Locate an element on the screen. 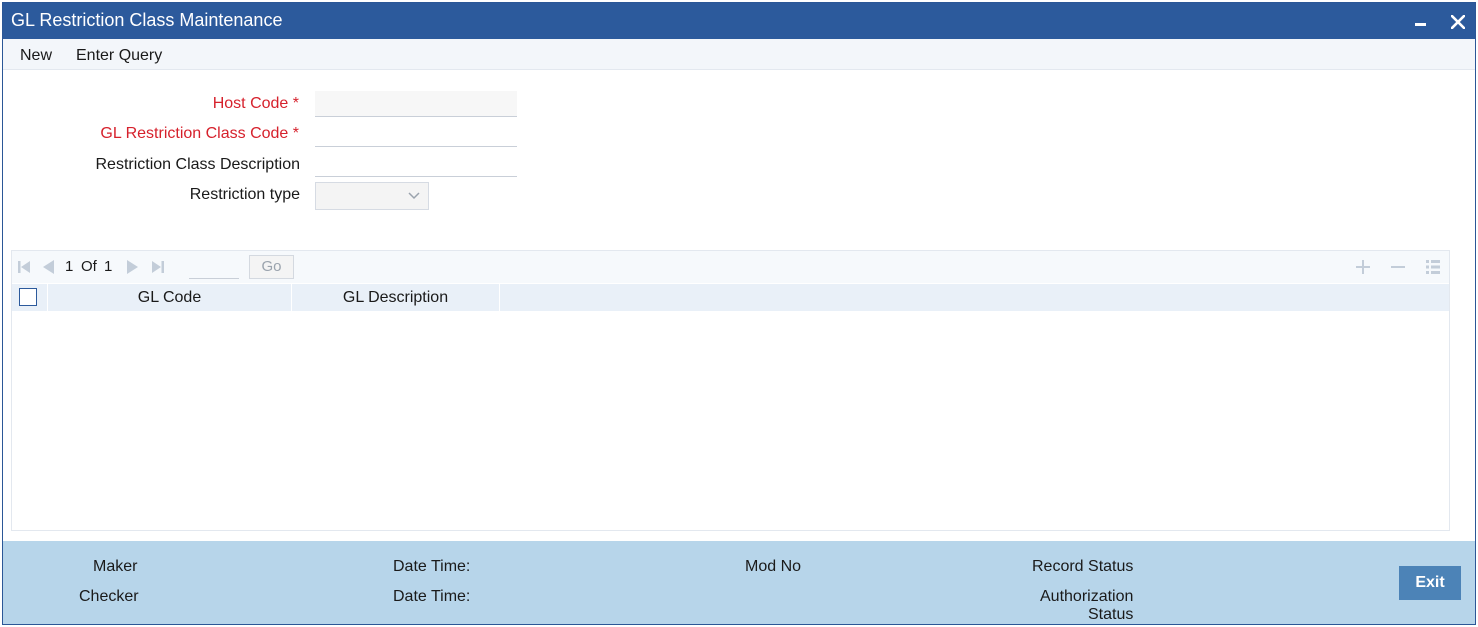 The width and height of the screenshot is (1478, 627). chevron-down-icon is located at coordinates (414, 196).